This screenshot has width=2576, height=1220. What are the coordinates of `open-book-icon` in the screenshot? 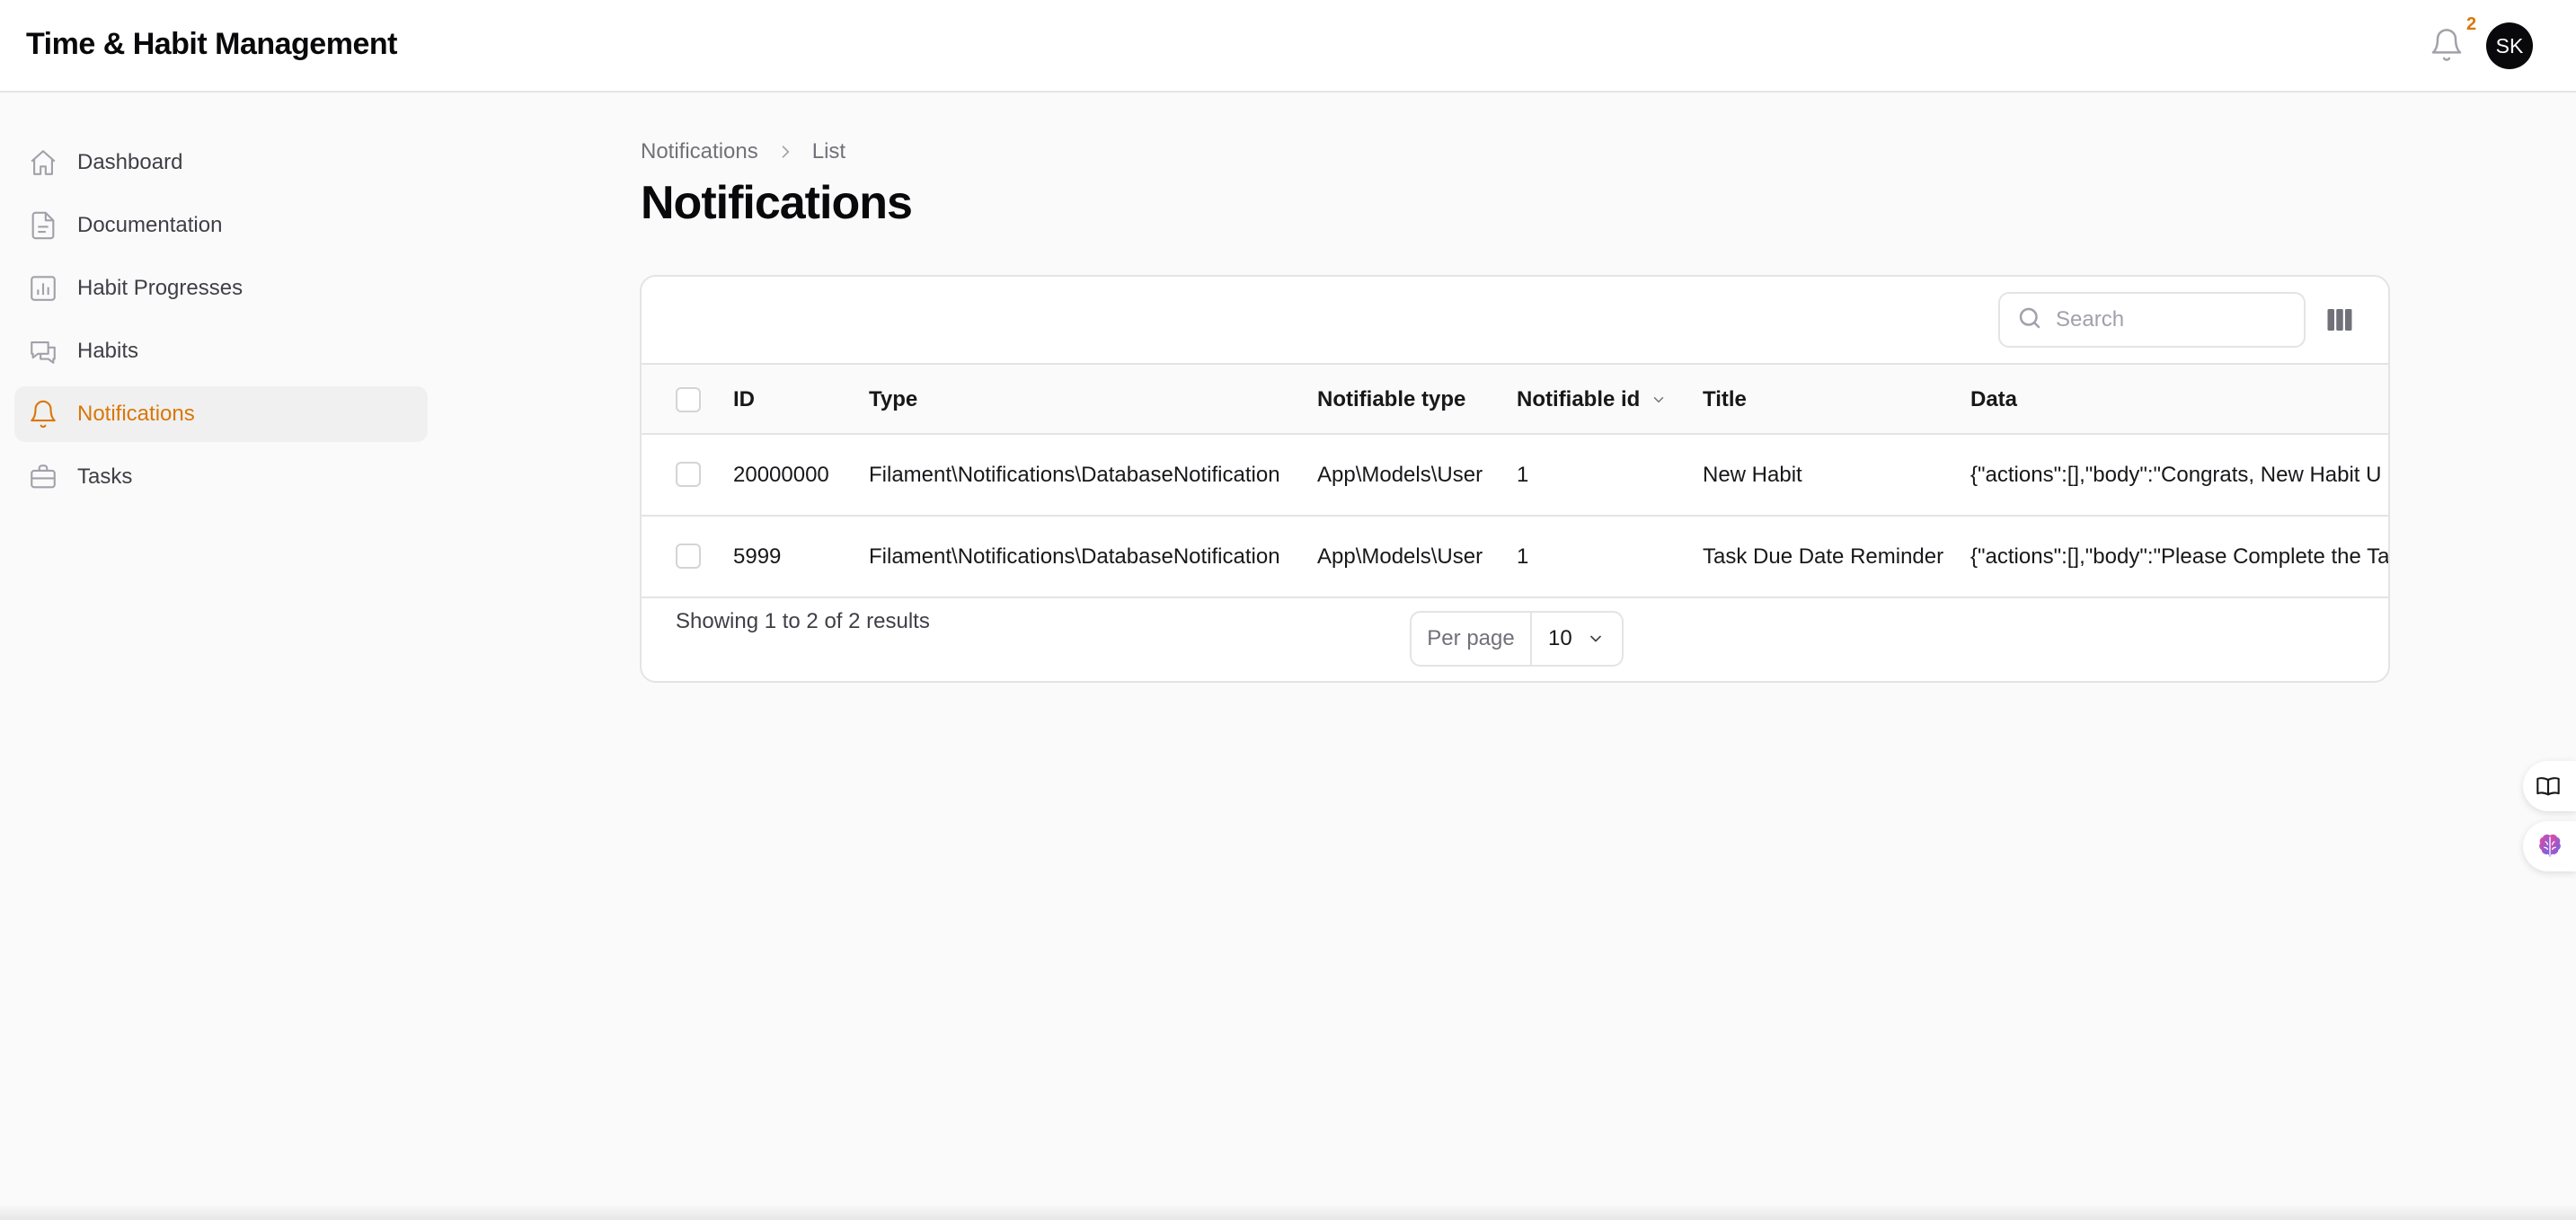 It's located at (2549, 786).